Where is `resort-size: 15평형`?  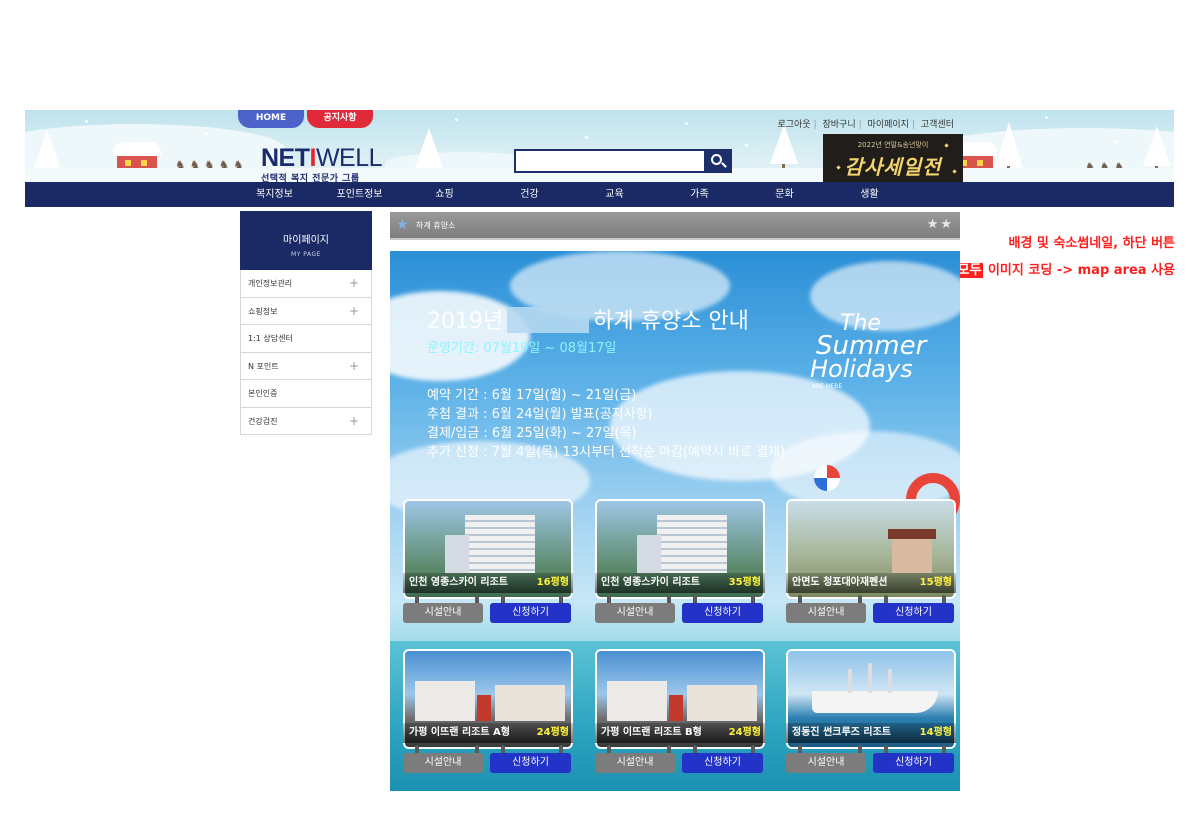 resort-size: 15평형 is located at coordinates (935, 582).